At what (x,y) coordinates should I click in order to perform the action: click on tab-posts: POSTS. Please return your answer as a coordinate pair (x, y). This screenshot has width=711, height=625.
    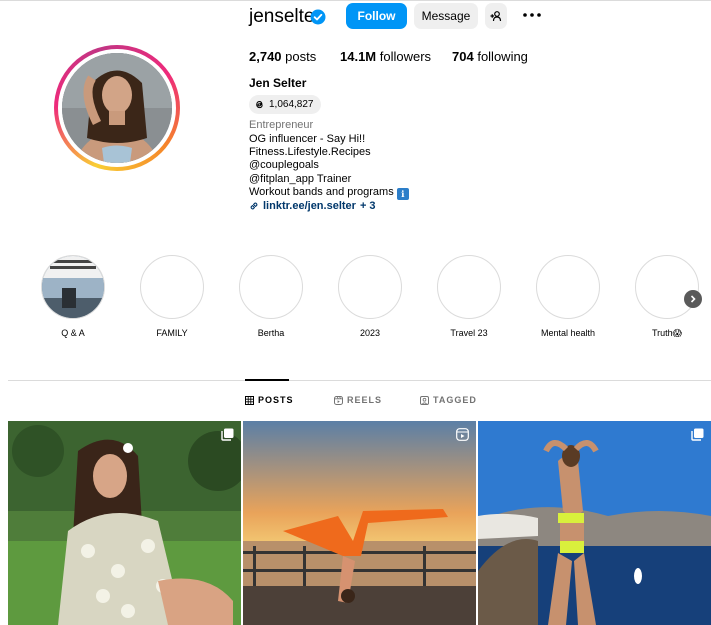
    Looking at the image, I should click on (269, 400).